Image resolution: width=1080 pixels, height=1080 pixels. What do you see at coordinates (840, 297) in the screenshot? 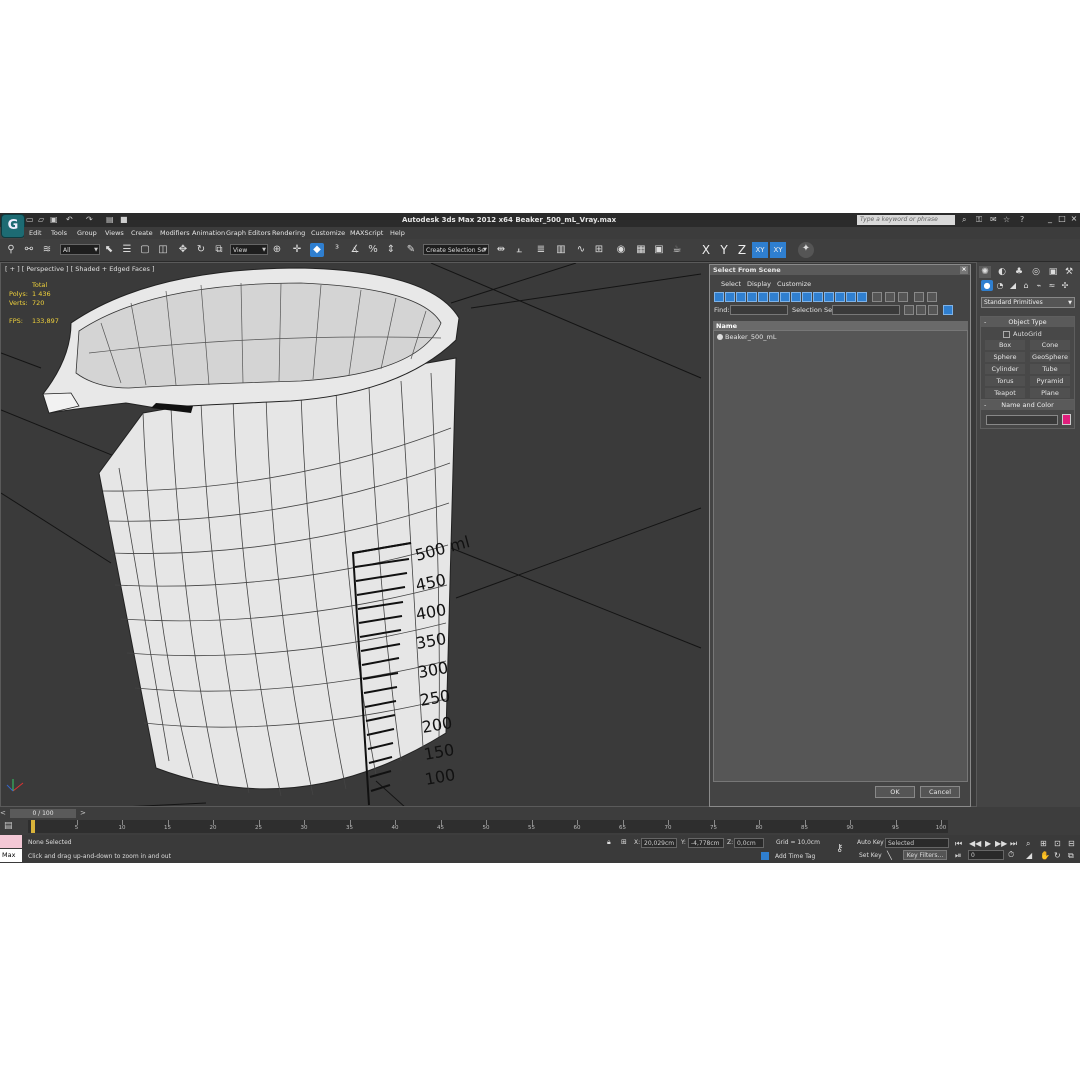
I see `display-hidden-icon` at bounding box center [840, 297].